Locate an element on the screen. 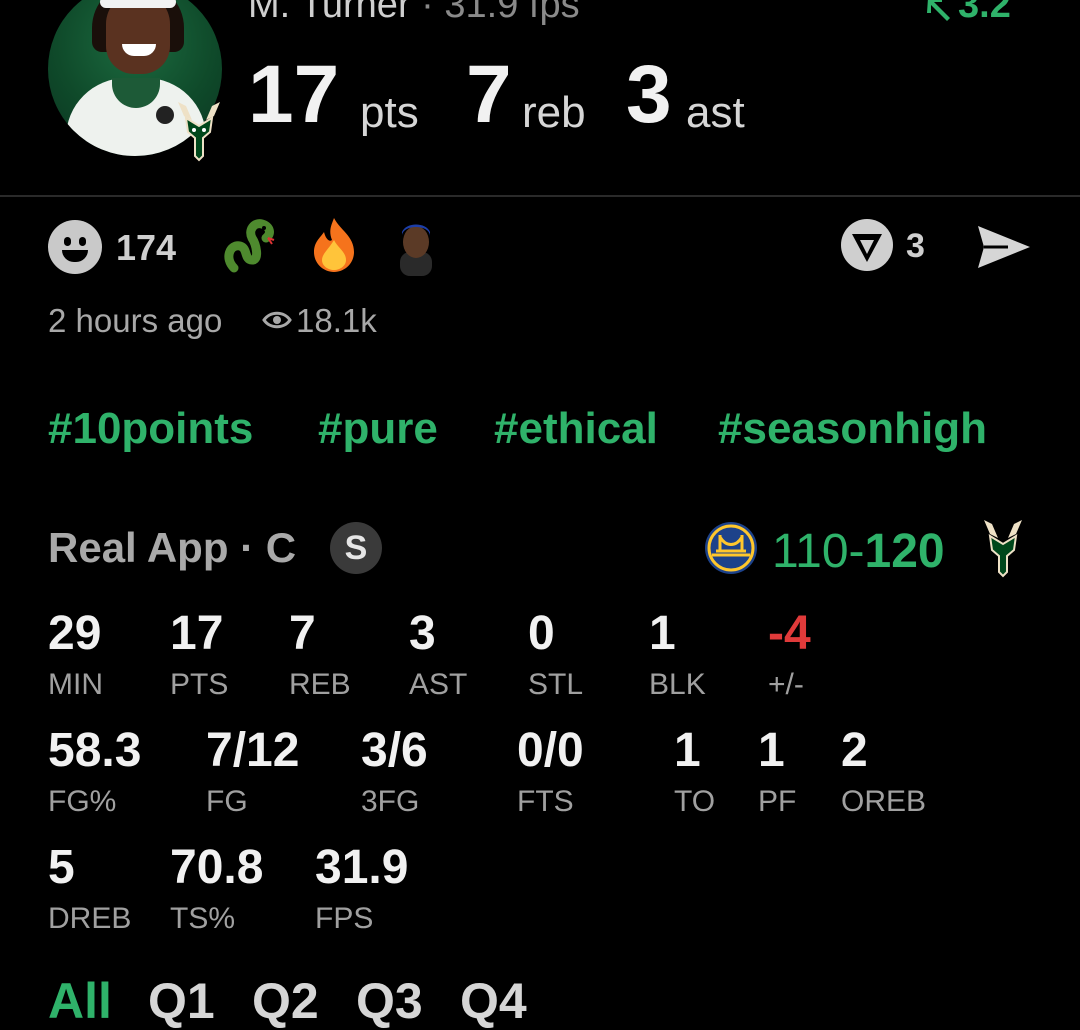 The width and height of the screenshot is (1080, 1030). stat-label: 3FG is located at coordinates (390, 801).